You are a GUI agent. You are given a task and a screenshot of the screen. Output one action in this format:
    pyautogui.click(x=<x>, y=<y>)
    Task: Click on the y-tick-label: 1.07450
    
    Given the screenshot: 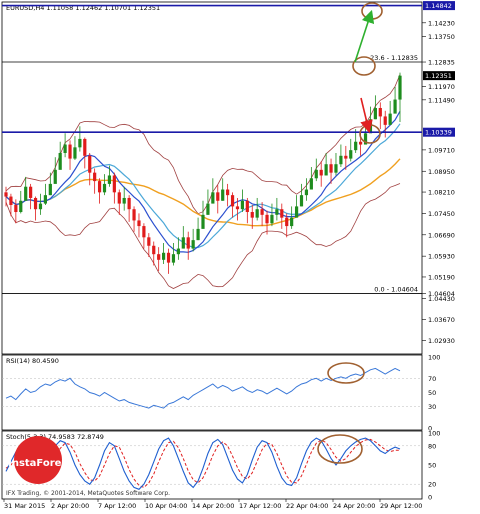 What is the action you would take?
    pyautogui.click(x=441, y=214)
    